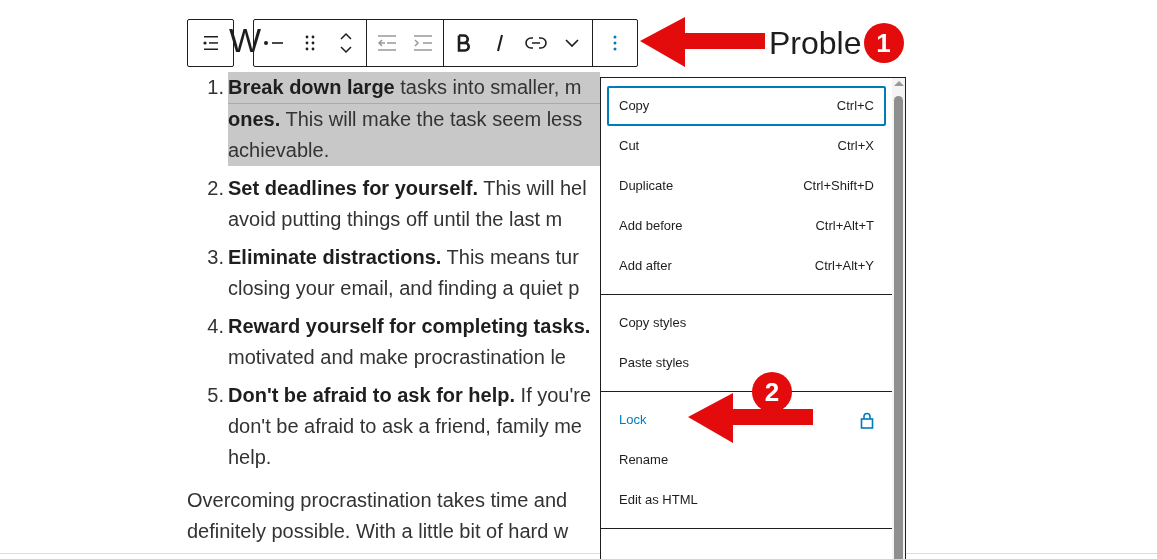 This screenshot has width=1157, height=559. What do you see at coordinates (746, 146) in the screenshot?
I see `menu-item: Cut Ctrl+X` at bounding box center [746, 146].